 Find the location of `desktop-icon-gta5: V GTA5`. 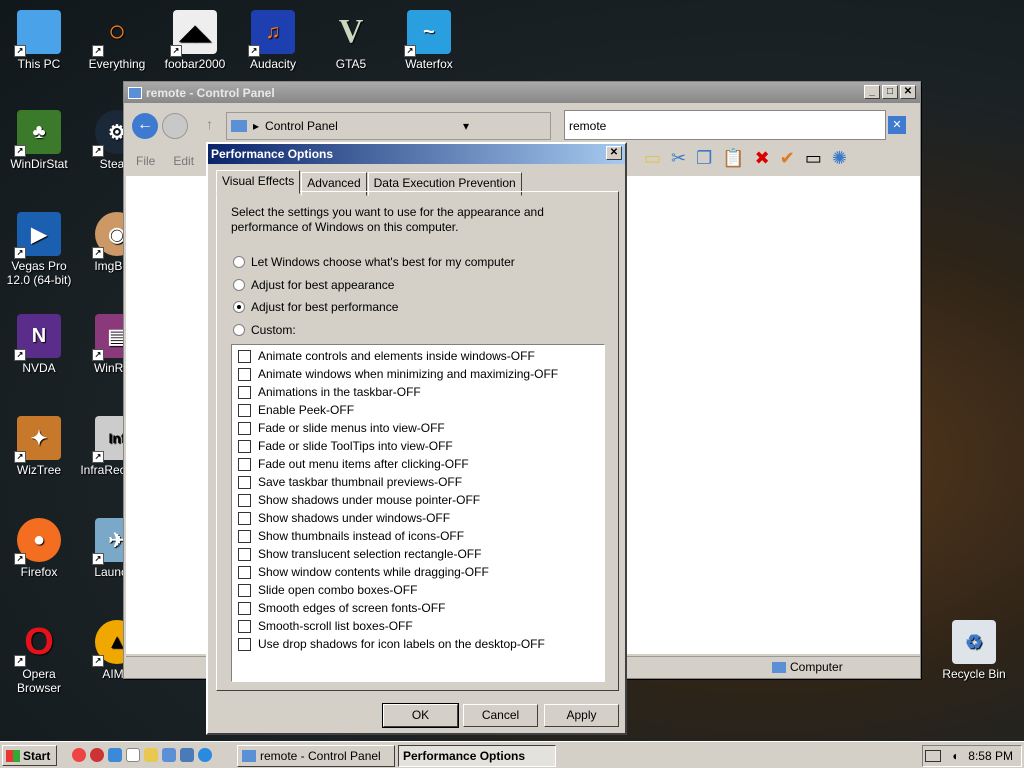

desktop-icon-gta5: V GTA5 is located at coordinates (351, 40).